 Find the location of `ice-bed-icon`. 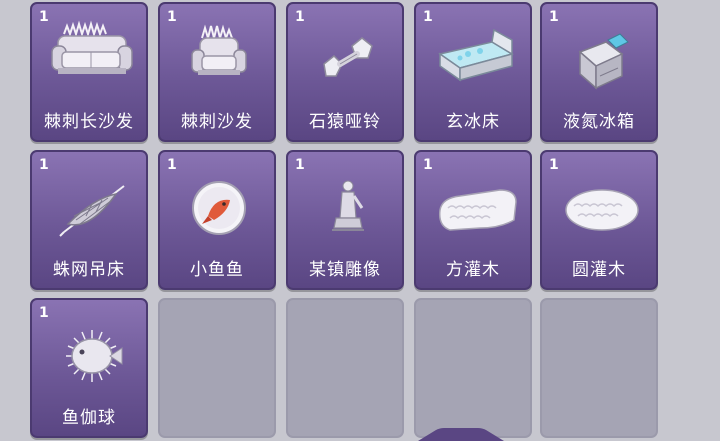

ice-bed-icon is located at coordinates (476, 55).